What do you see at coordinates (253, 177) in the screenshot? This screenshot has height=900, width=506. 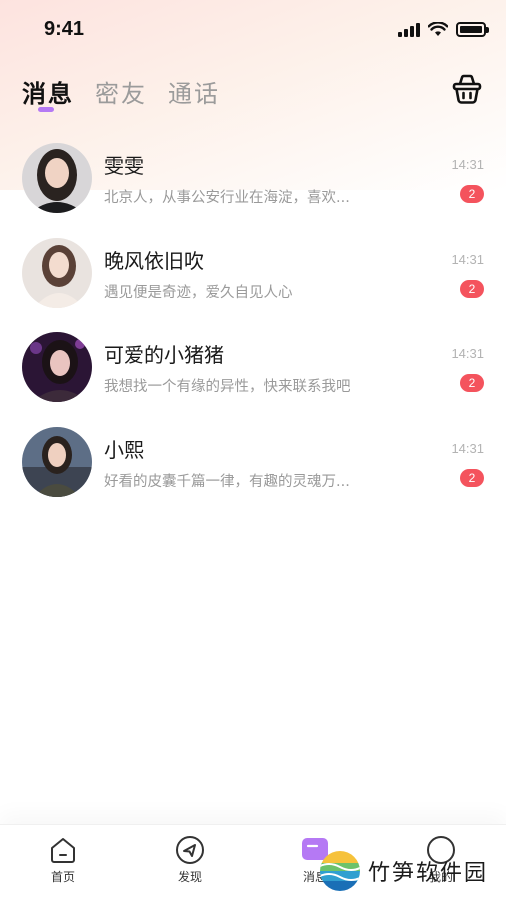 I see `conversation-row: 雯雯 北京人，从事公安行业在海淀，喜欢... 14:31 2` at bounding box center [253, 177].